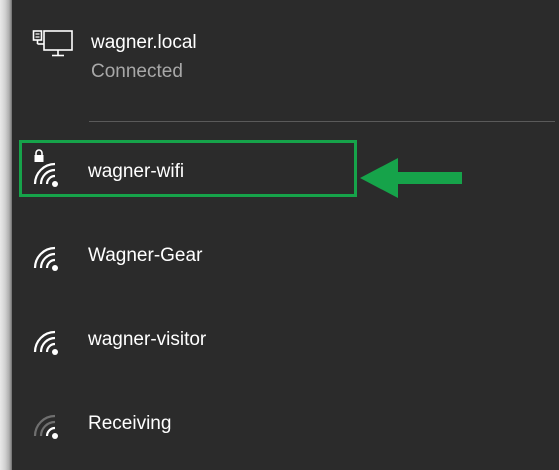 The height and width of the screenshot is (470, 559). What do you see at coordinates (147, 339) in the screenshot?
I see `network-name: wagner-visitor` at bounding box center [147, 339].